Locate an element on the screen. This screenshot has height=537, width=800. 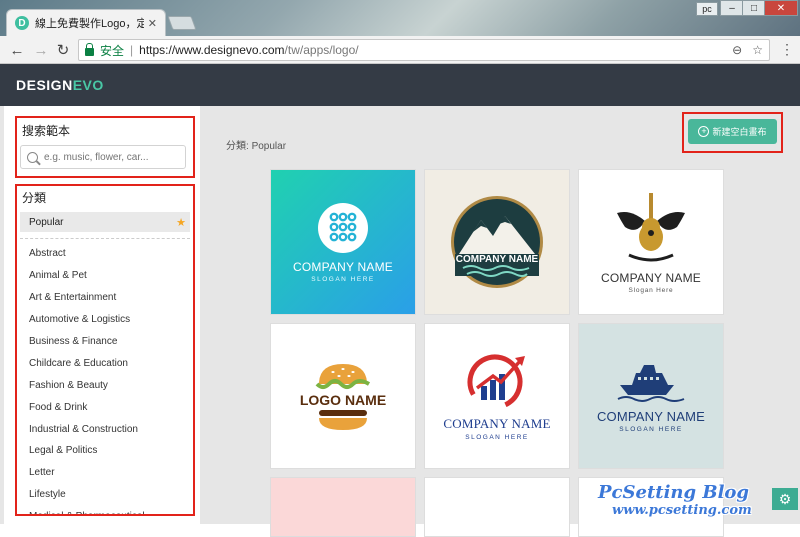
profile-button: pc is located at coordinates (707, 9).